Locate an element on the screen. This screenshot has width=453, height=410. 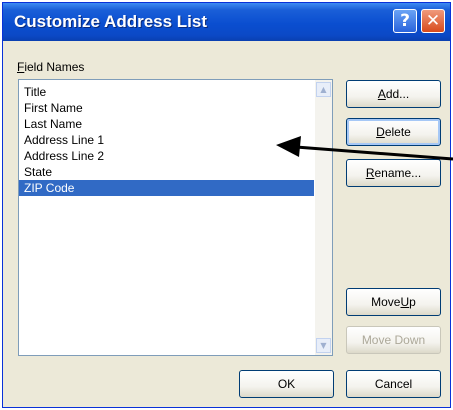
callout-arrow-icon is located at coordinates (364, 148).